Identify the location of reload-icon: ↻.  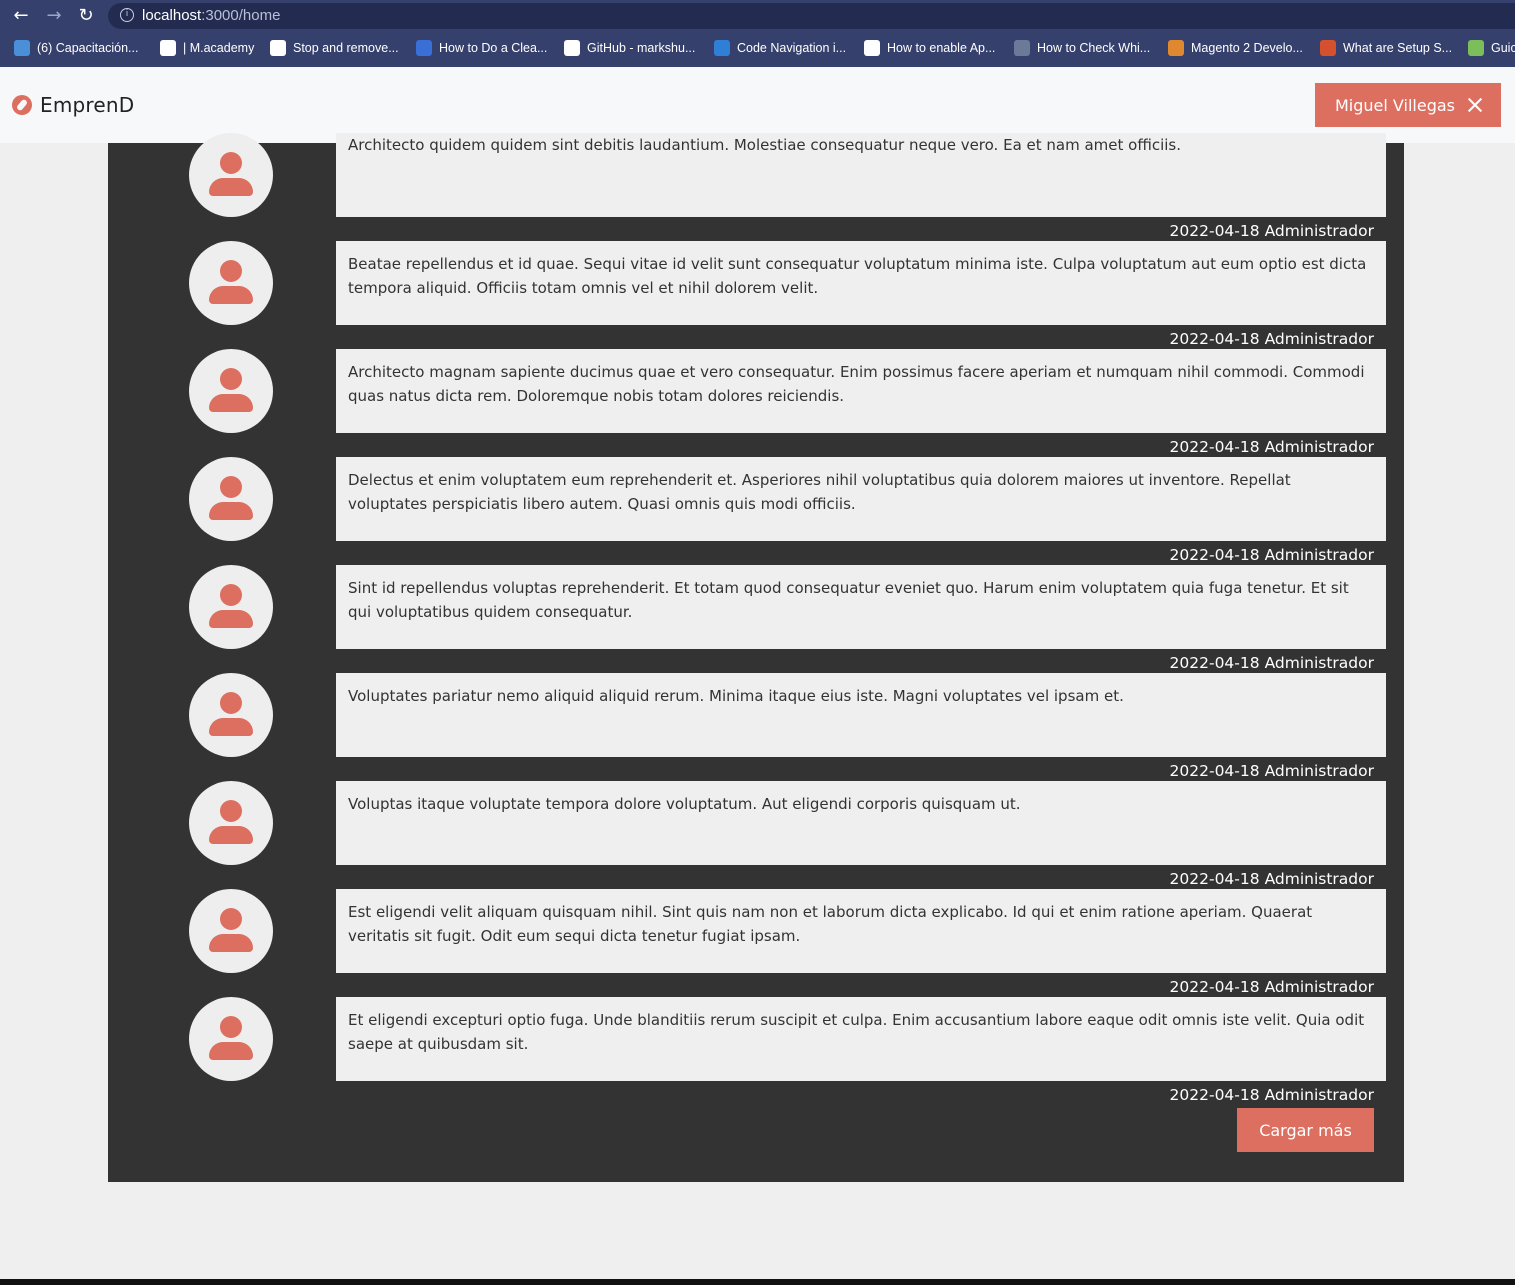
(86, 16).